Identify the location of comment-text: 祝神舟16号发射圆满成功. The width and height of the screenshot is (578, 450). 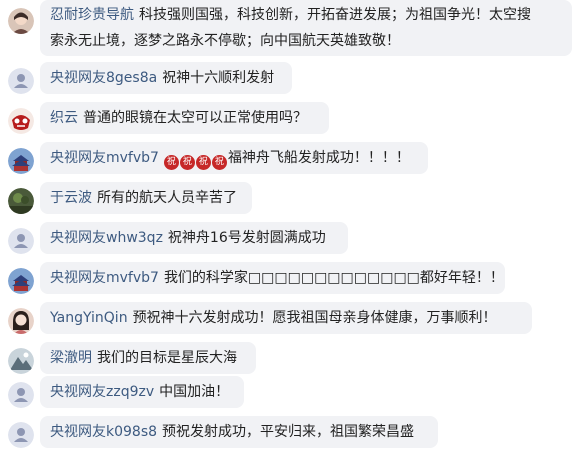
(246, 238).